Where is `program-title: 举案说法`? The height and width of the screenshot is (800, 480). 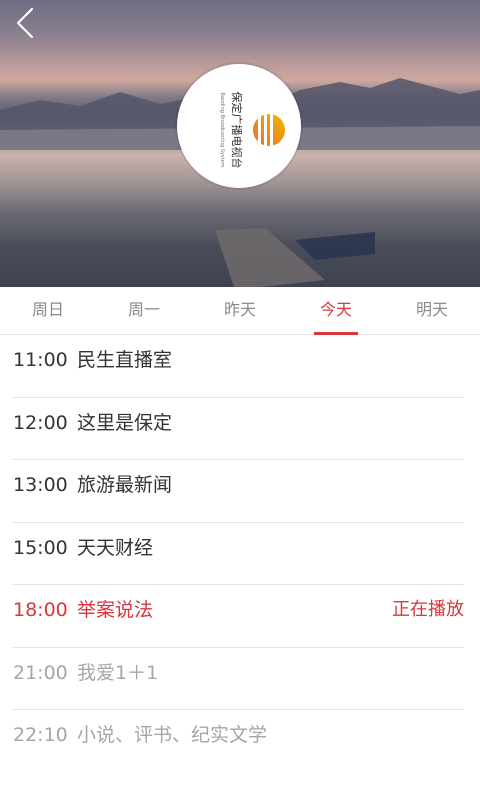 program-title: 举案说法 is located at coordinates (115, 610).